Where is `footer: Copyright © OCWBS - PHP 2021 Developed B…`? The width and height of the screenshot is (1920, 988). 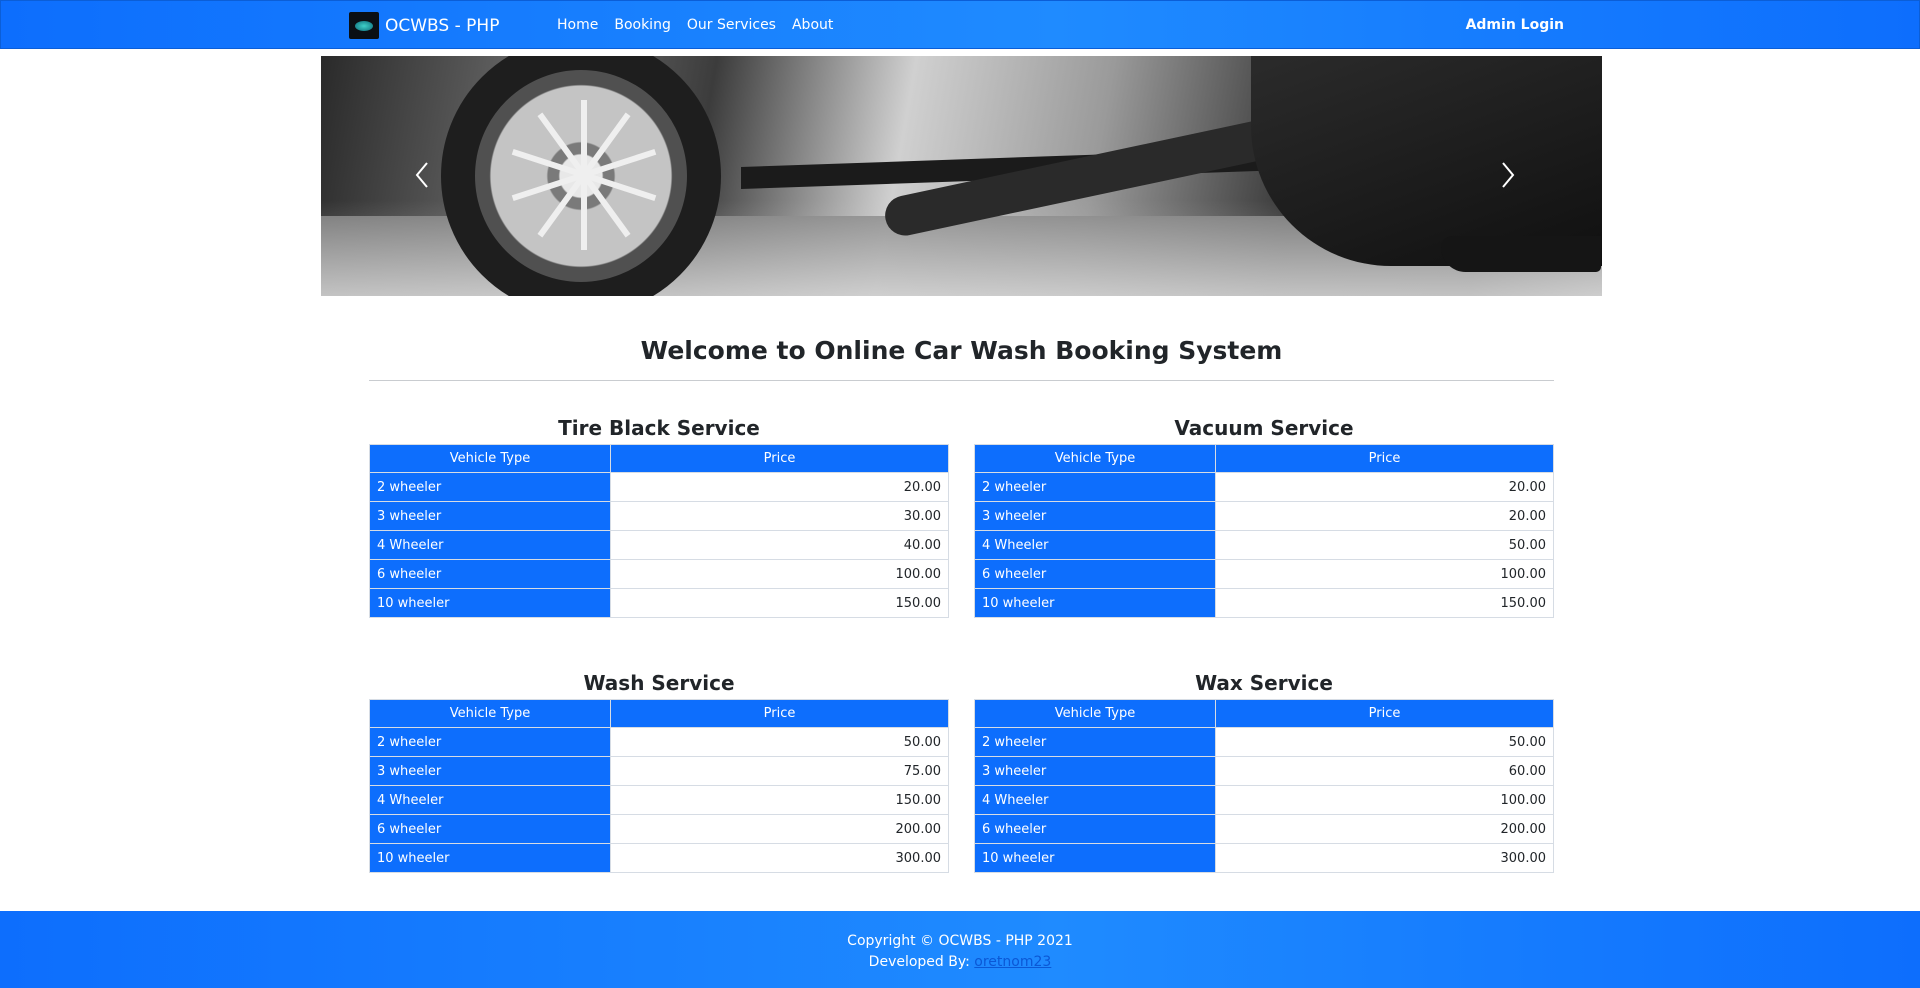 footer: Copyright © OCWBS - PHP 2021 Developed B… is located at coordinates (960, 949).